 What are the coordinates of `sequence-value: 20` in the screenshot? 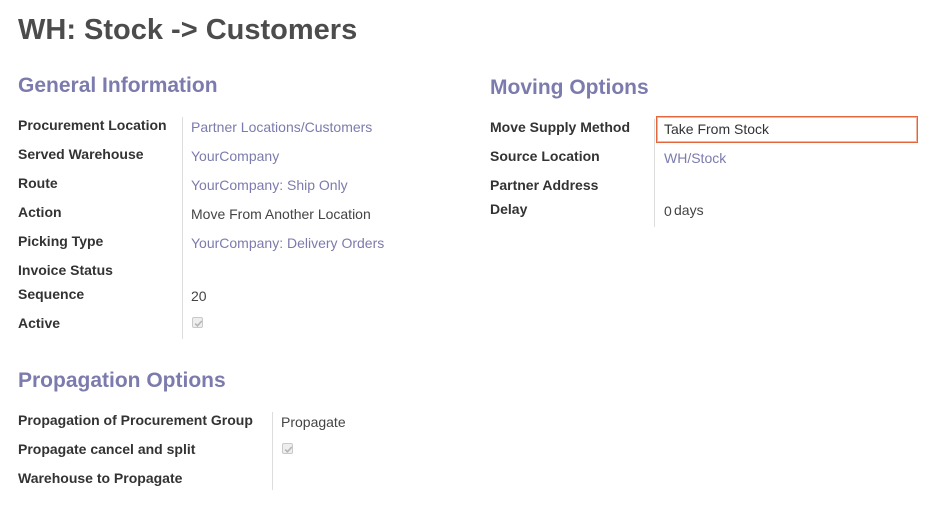 It's located at (199, 296).